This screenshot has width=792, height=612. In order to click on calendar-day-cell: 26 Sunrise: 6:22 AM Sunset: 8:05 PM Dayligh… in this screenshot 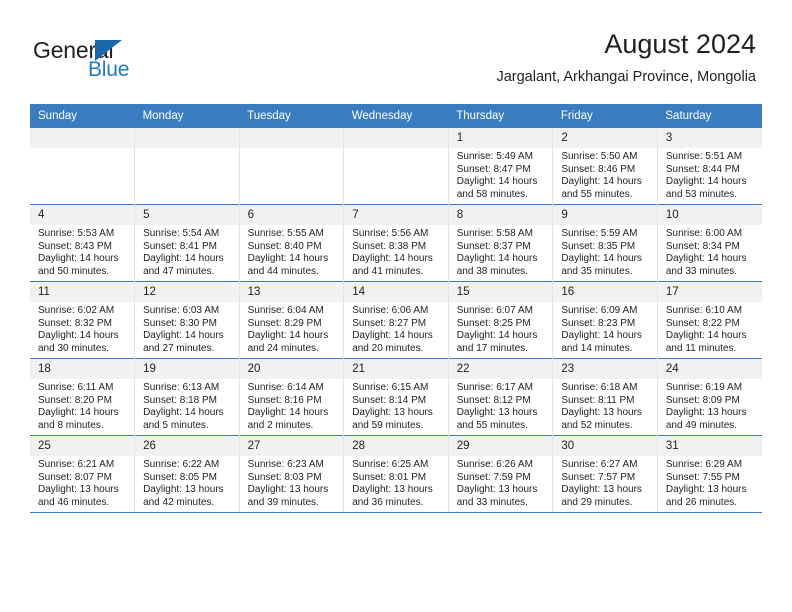, I will do `click(187, 474)`.